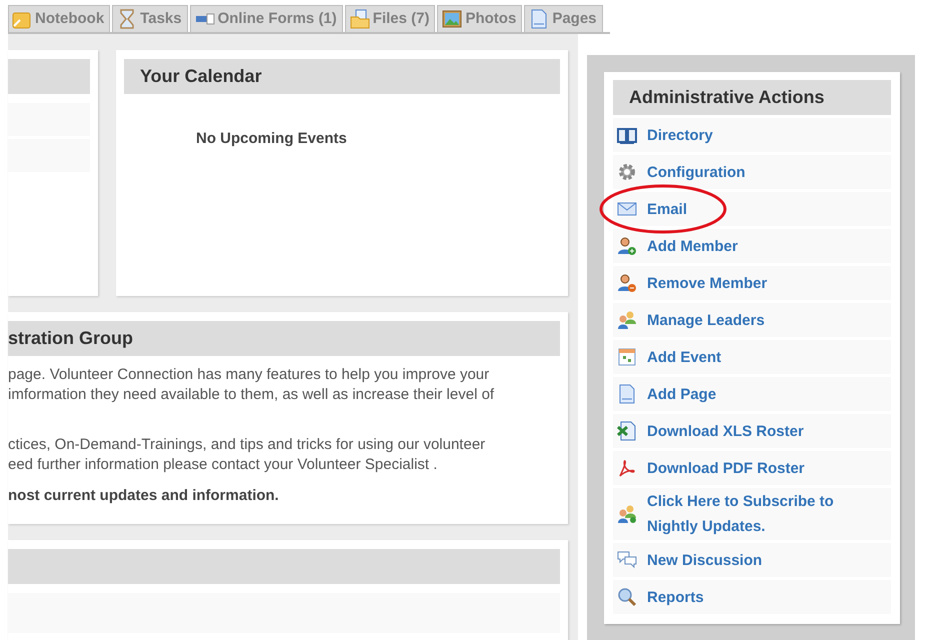  Describe the element at coordinates (284, 338) in the screenshot. I see `panel-title: stration Group` at that location.